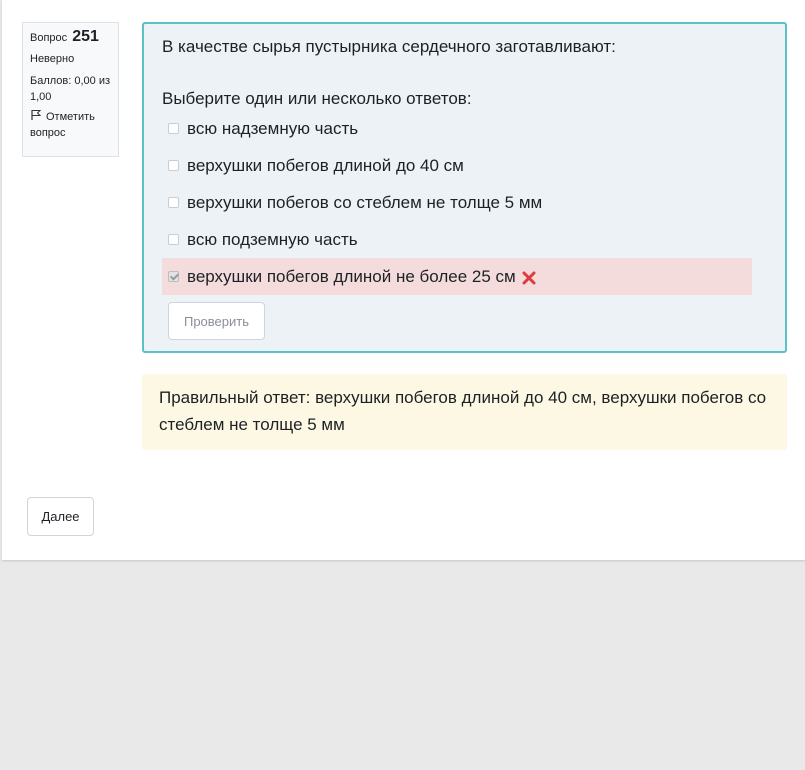  What do you see at coordinates (457, 128) in the screenshot?
I see `answer-option-1: всю надземную часть` at bounding box center [457, 128].